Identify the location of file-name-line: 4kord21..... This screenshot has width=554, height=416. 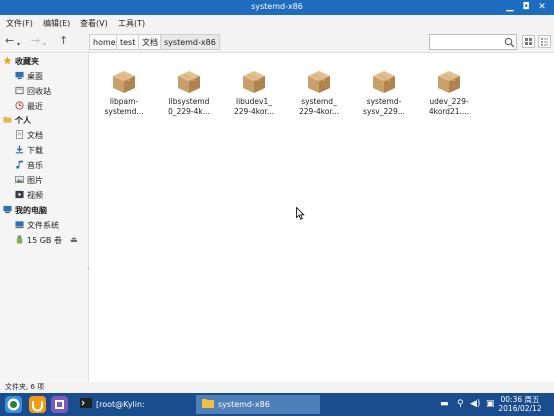
(449, 111).